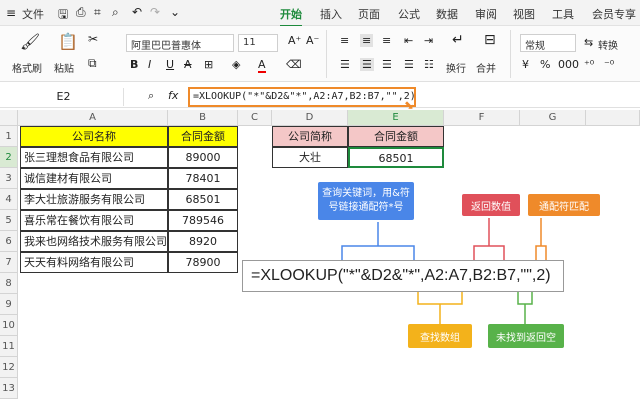 The width and height of the screenshot is (640, 400). I want to click on fx-icon: fx, so click(173, 95).